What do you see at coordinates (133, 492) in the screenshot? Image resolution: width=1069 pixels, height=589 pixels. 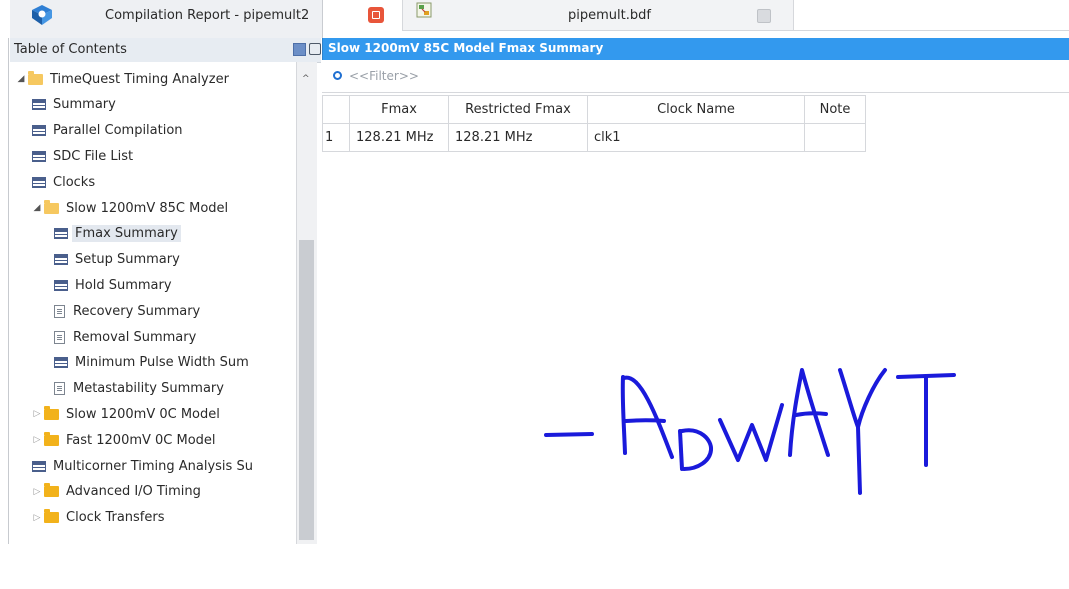 I see `toc-item-label: Advanced I/O Timing` at bounding box center [133, 492].